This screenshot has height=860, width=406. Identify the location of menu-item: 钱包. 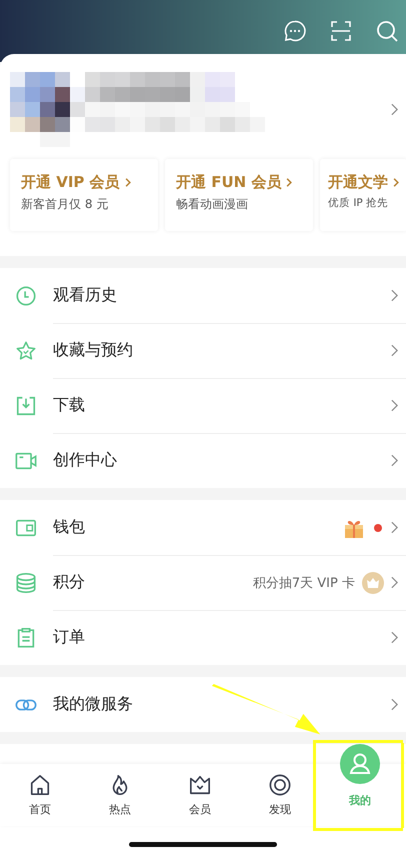
(203, 527).